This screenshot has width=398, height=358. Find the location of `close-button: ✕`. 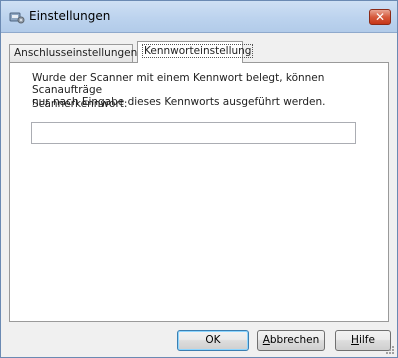

close-button: ✕ is located at coordinates (380, 17).